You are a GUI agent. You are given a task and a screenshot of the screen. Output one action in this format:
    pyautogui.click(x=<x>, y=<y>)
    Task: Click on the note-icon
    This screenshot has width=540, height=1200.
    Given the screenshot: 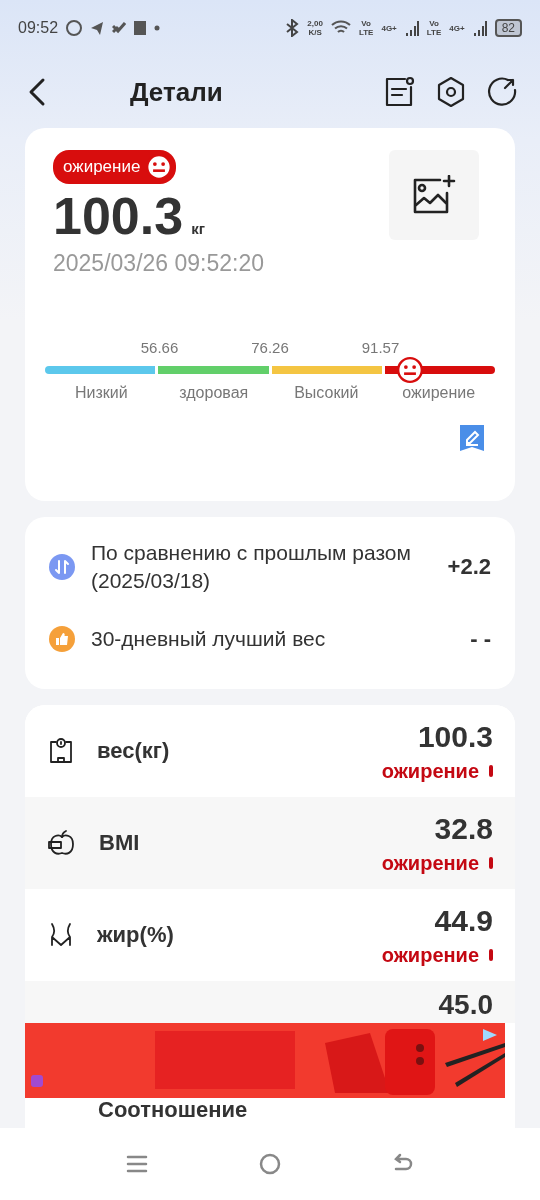 What is the action you would take?
    pyautogui.click(x=399, y=92)
    